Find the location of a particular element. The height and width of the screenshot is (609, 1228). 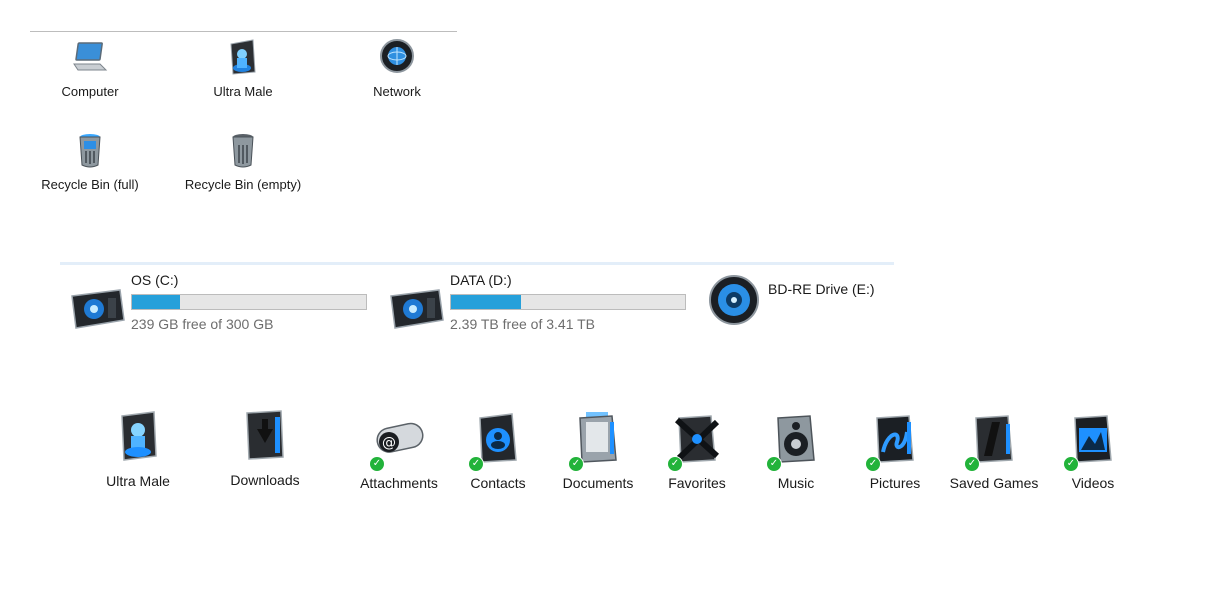

library-contacts: ✓ Contacts is located at coordinates (498, 452).